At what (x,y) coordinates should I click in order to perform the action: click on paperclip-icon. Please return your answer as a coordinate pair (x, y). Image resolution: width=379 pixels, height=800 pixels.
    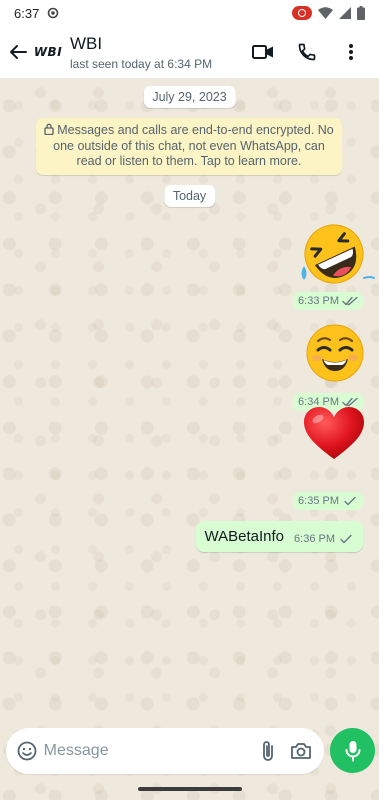
    Looking at the image, I should click on (267, 751).